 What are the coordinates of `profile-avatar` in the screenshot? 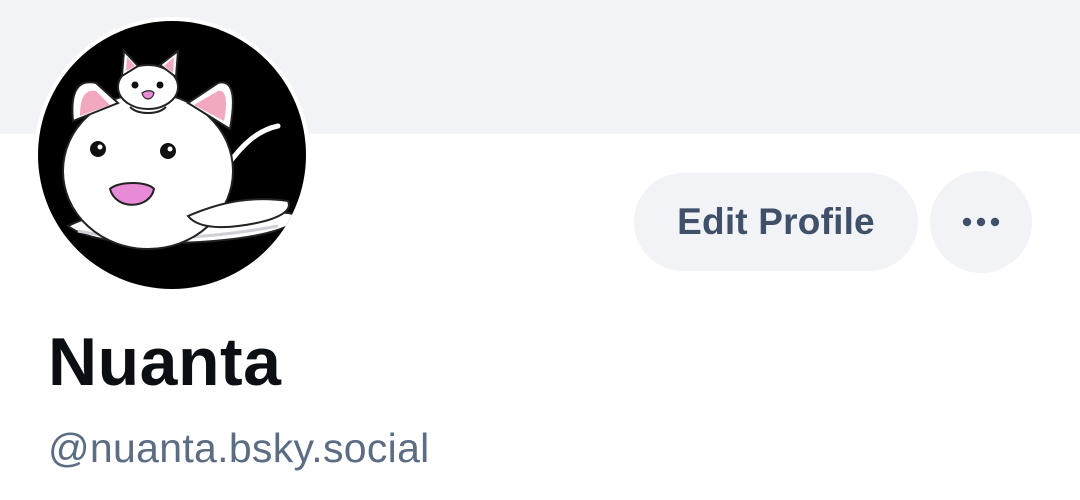 It's located at (172, 155).